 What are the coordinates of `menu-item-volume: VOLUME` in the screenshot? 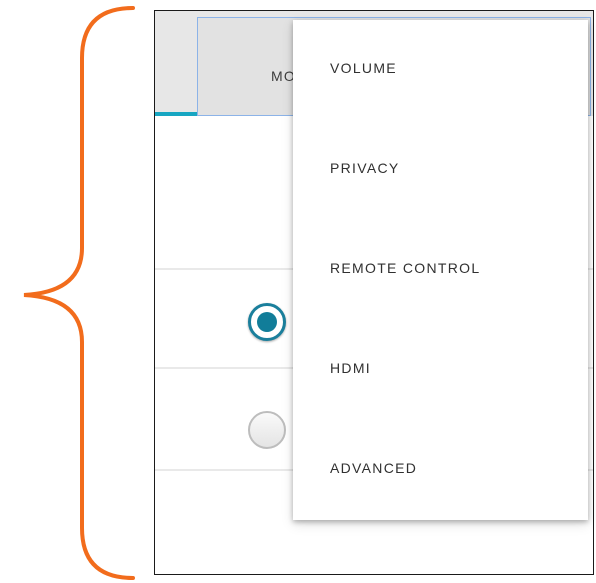 It's located at (440, 70).